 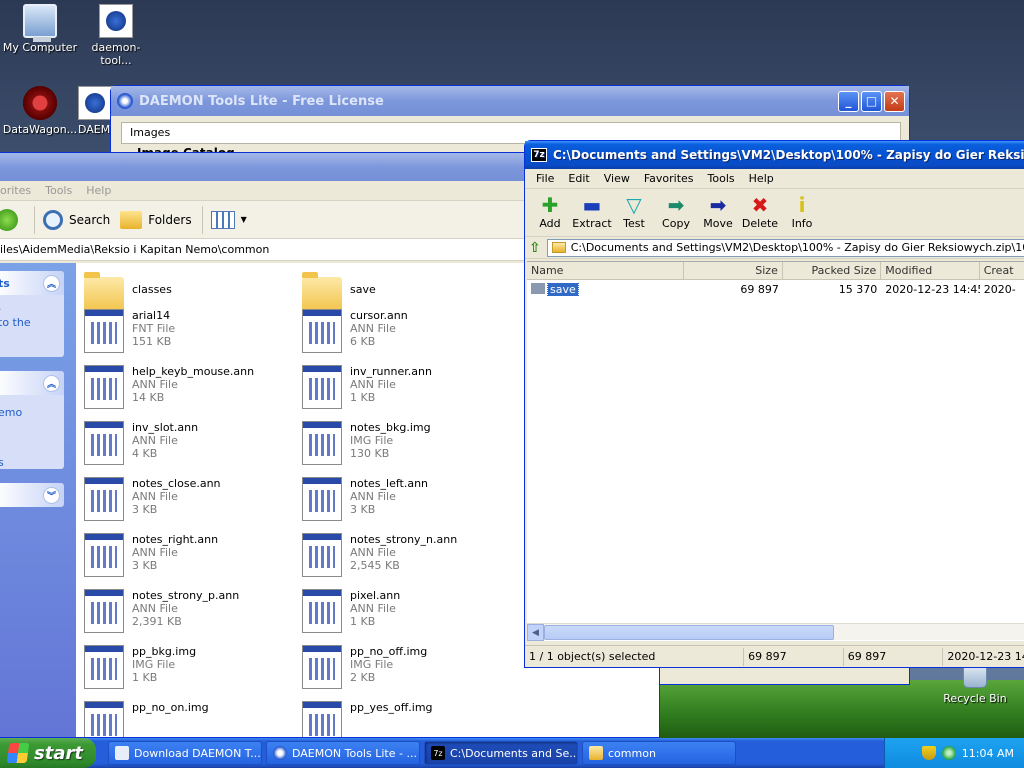 I want to click on folders-button: Folders, so click(x=156, y=219).